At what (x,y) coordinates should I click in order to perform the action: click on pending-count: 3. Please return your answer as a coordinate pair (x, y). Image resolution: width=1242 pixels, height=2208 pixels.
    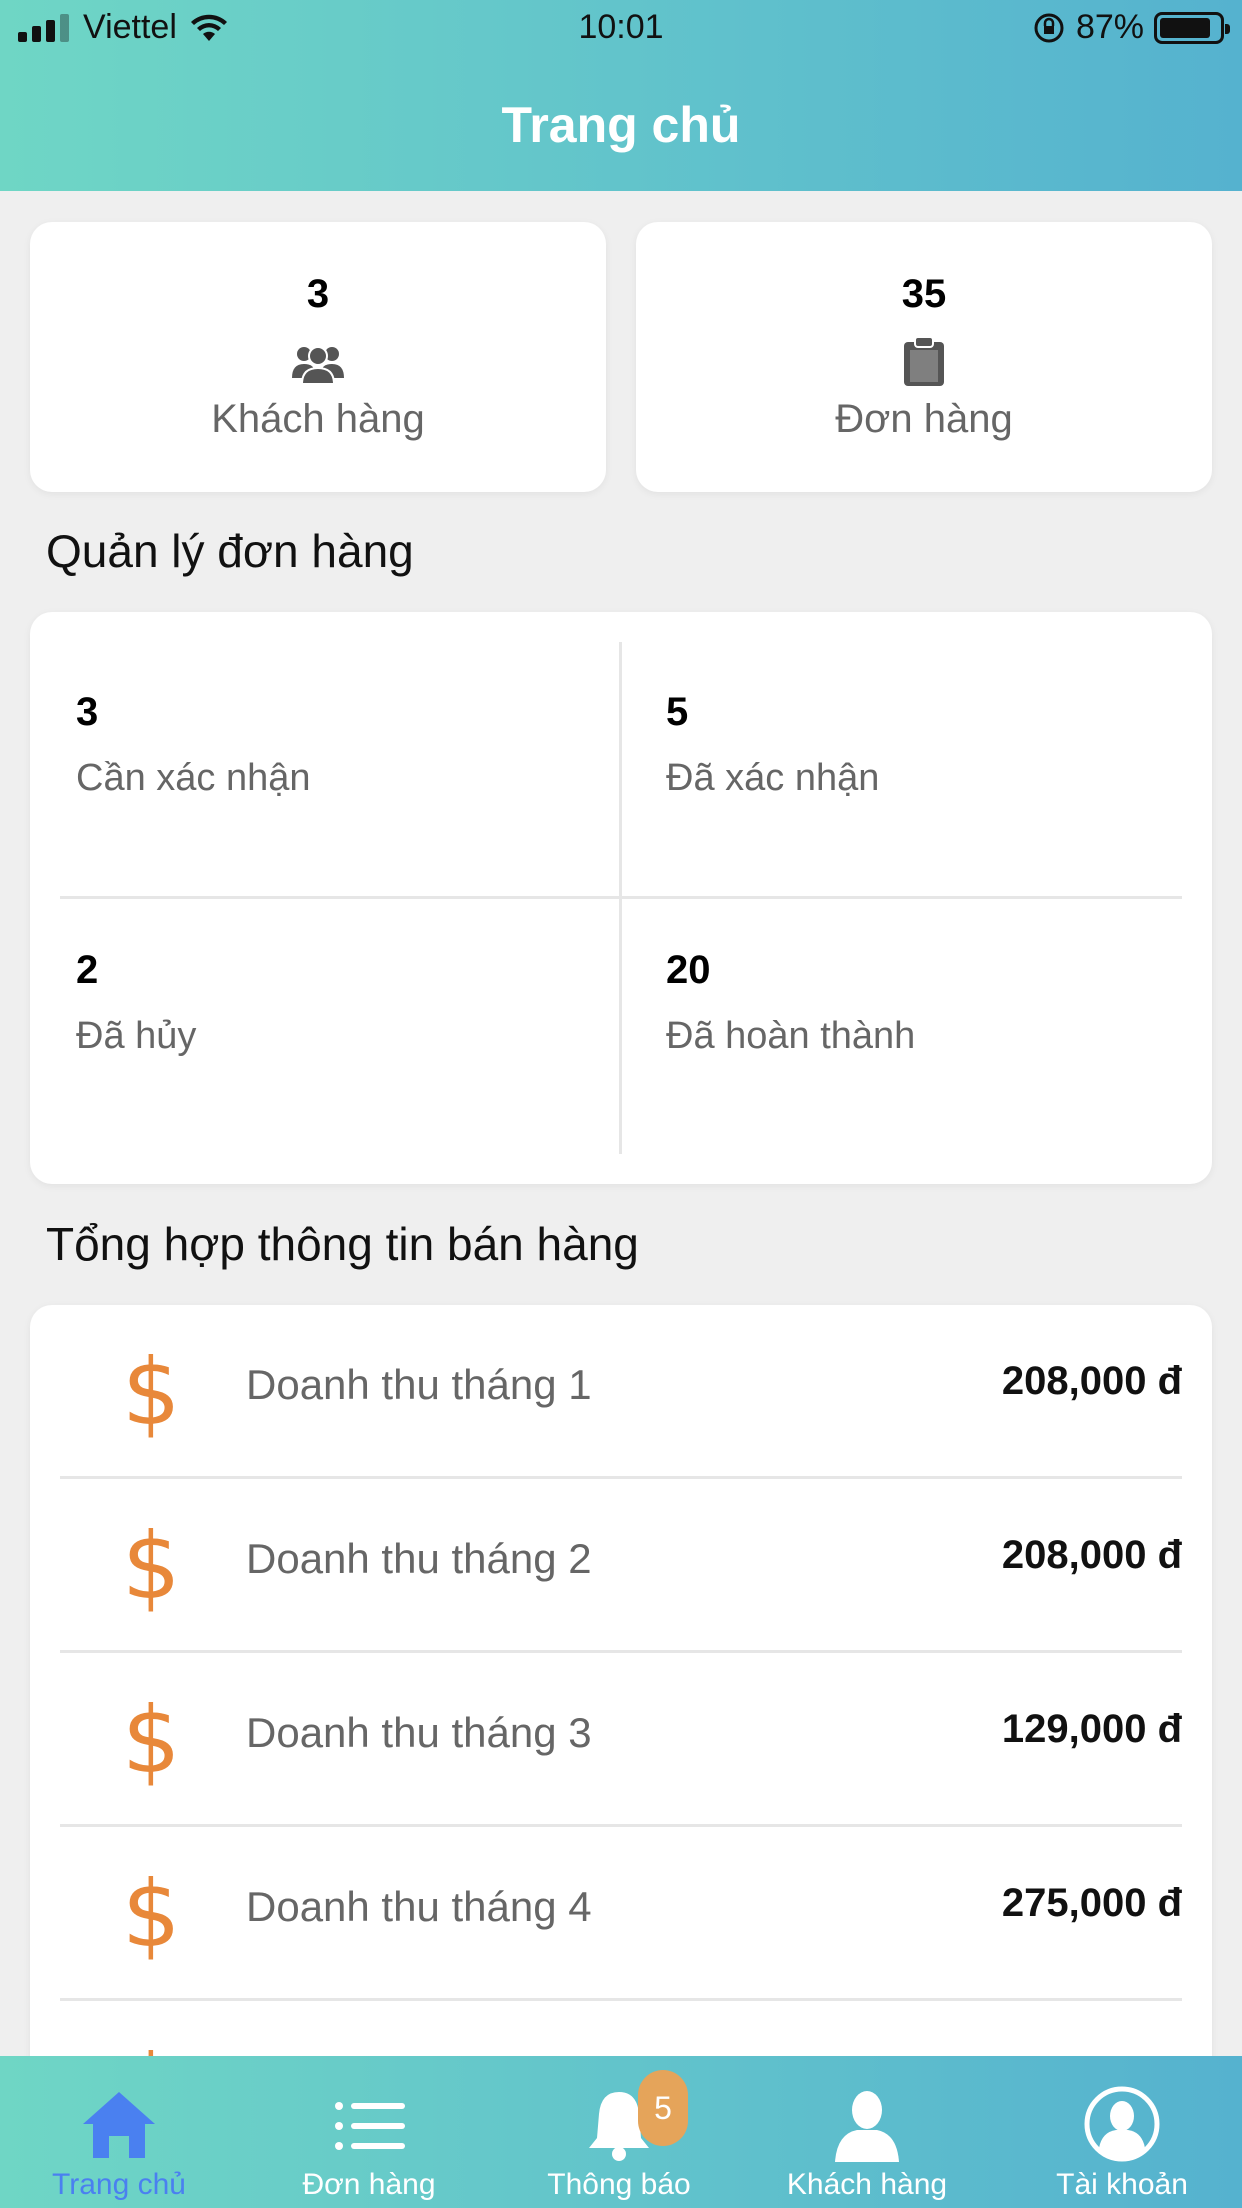
    Looking at the image, I should click on (87, 712).